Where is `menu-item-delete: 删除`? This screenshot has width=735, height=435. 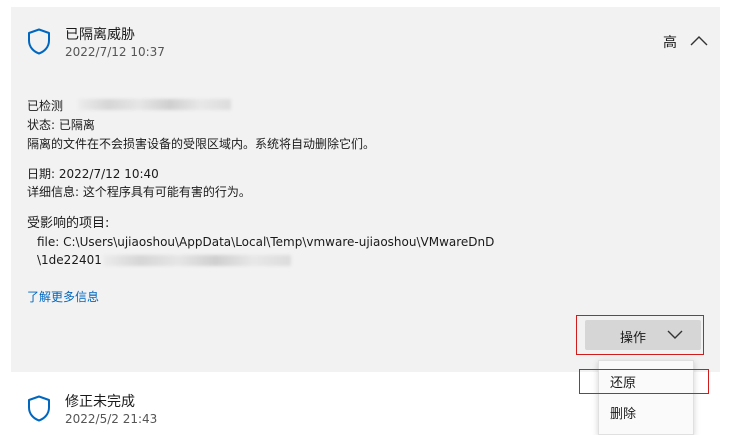
menu-item-delete: 删除 is located at coordinates (623, 412).